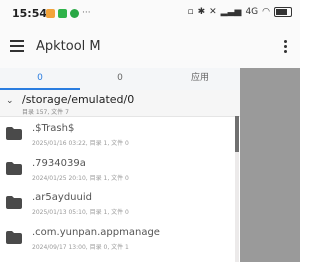 This screenshot has width=320, height=262. I want to click on file-name: .7934039a, so click(59, 163).